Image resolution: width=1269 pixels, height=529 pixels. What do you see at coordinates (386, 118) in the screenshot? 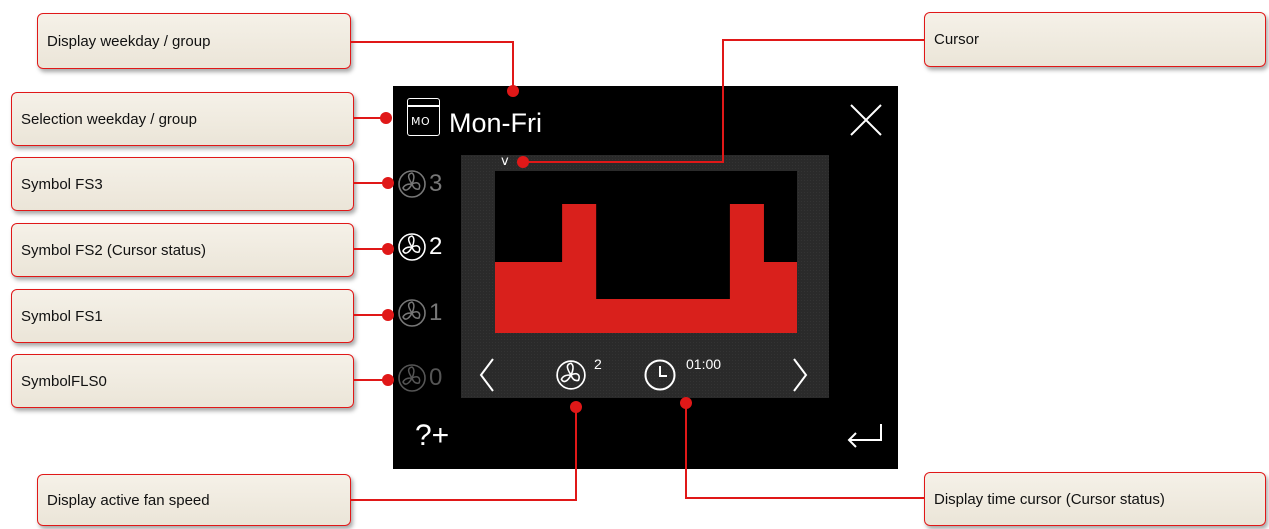
I see `anchor-dot` at bounding box center [386, 118].